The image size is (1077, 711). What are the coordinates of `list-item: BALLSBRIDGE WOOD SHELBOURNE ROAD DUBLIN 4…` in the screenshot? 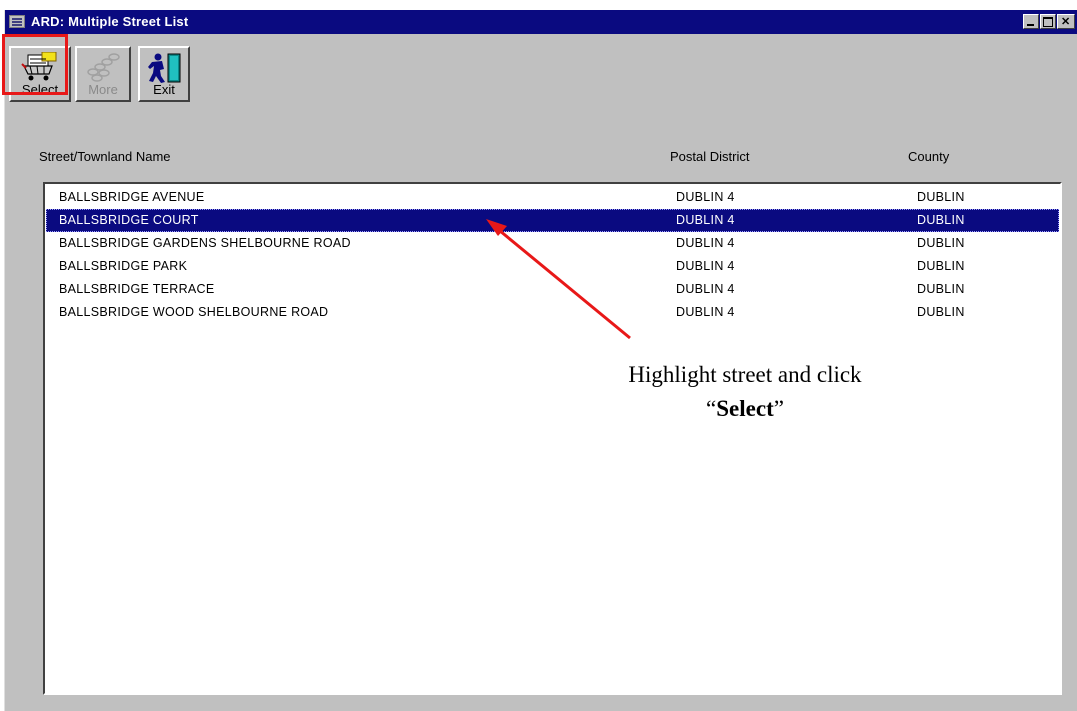 It's located at (552, 312).